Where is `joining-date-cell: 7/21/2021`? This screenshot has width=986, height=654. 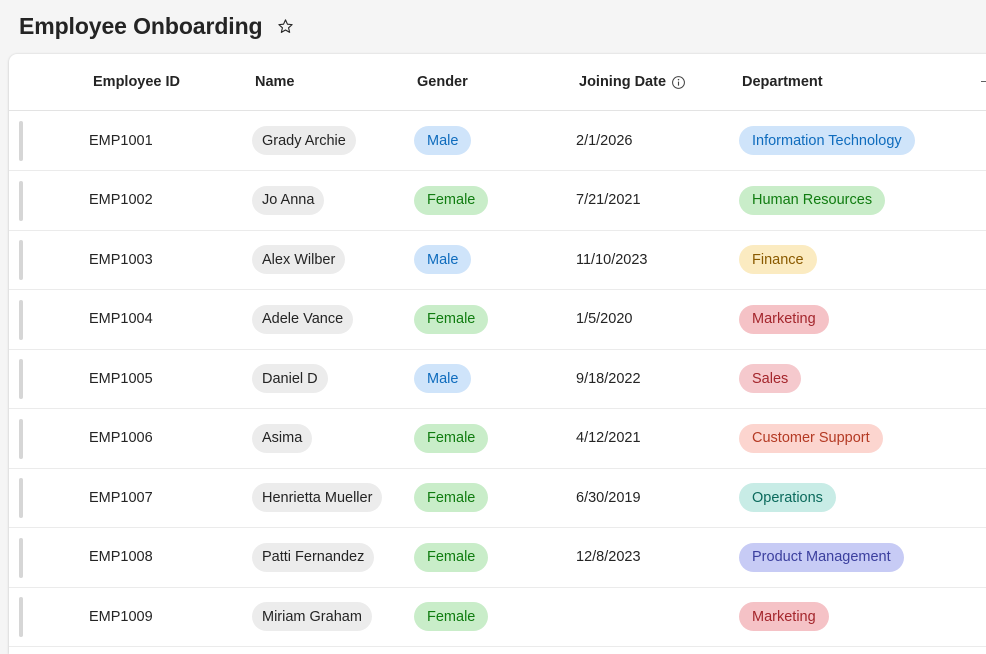 joining-date-cell: 7/21/2021 is located at coordinates (608, 200).